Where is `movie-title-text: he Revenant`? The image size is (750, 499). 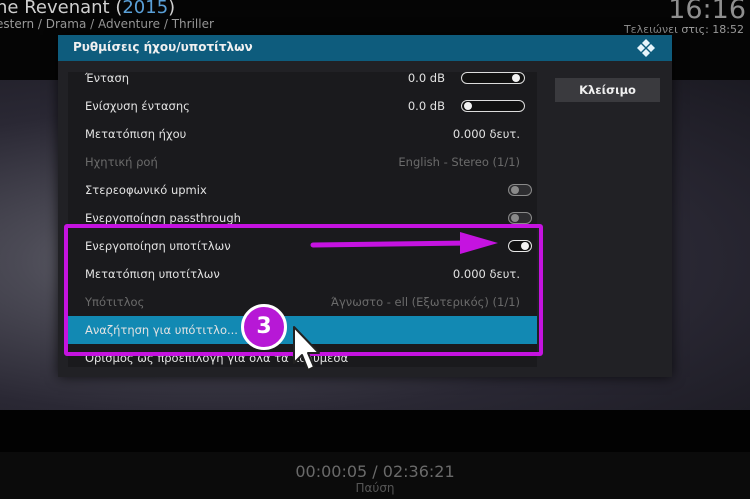
movie-title-text: he Revenant is located at coordinates (55, 9).